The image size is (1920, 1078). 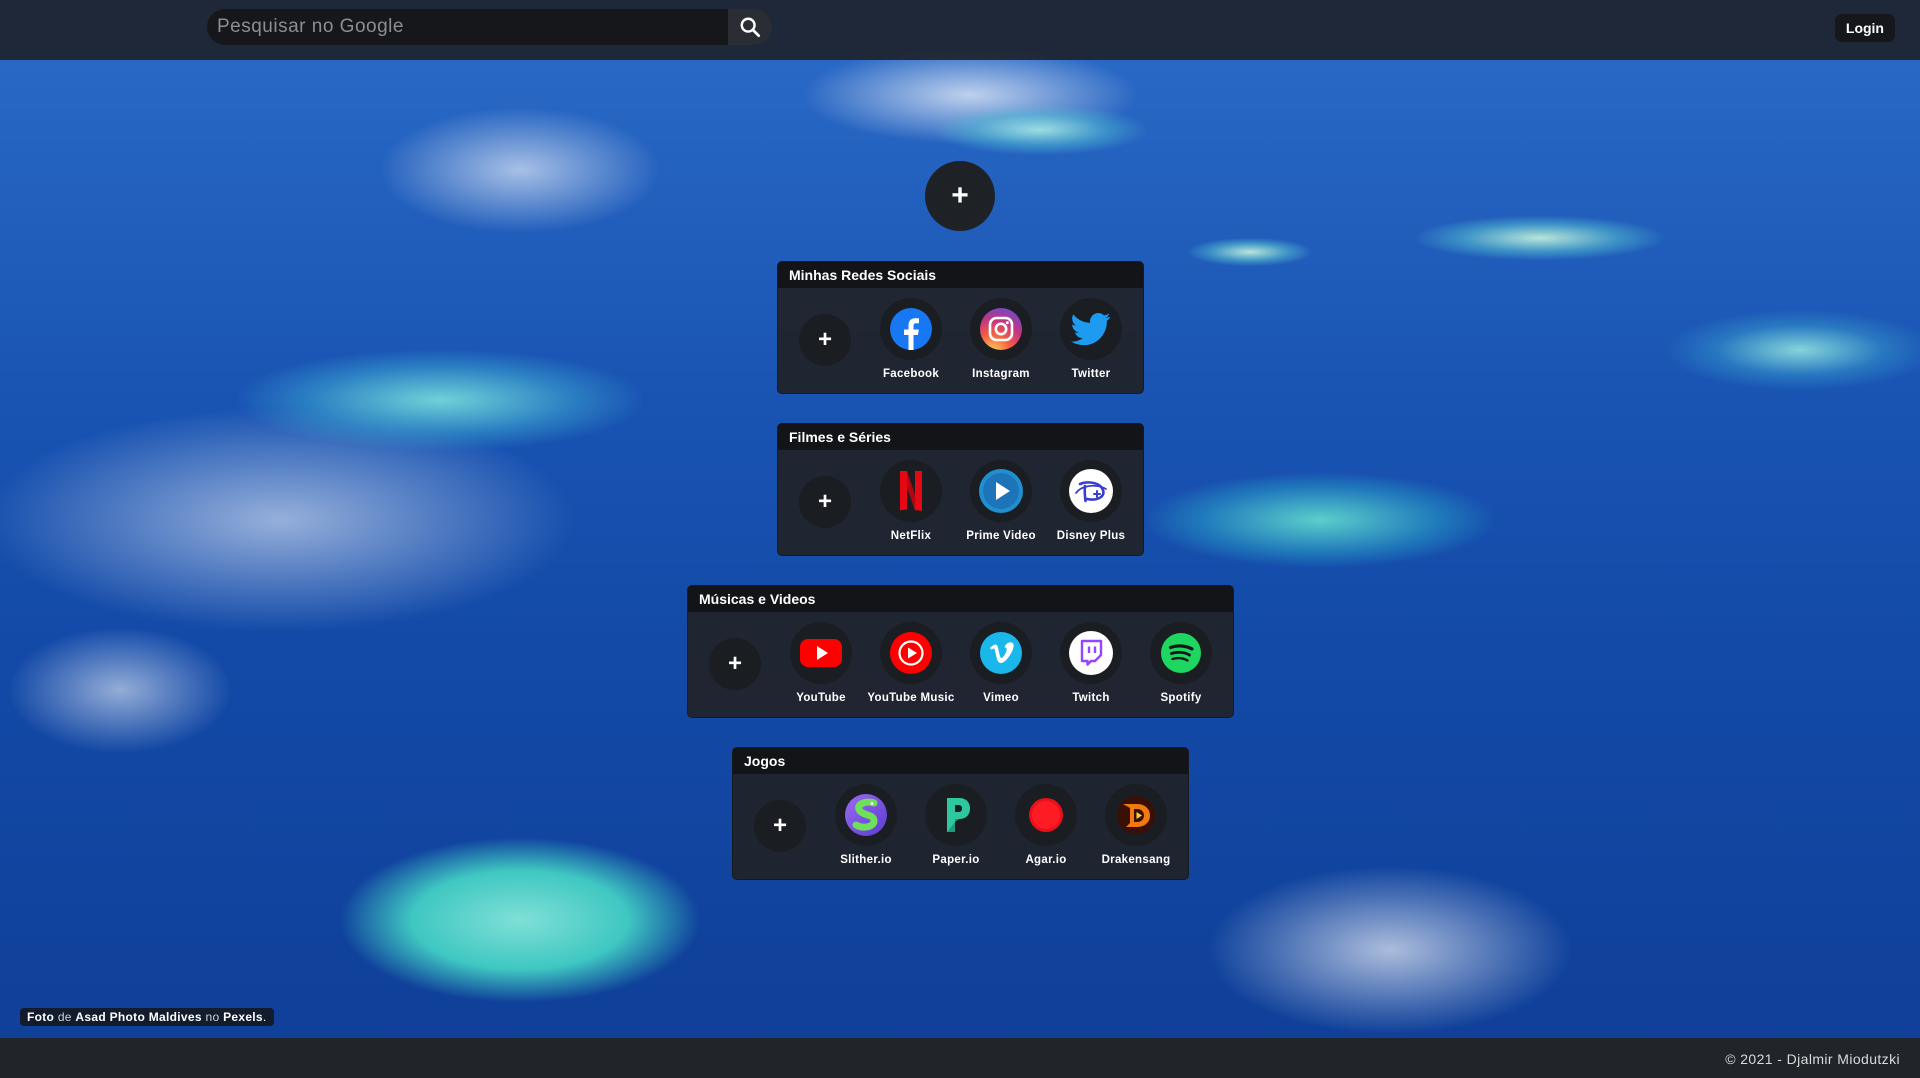 What do you see at coordinates (1864, 28) in the screenshot?
I see `login-button: Login` at bounding box center [1864, 28].